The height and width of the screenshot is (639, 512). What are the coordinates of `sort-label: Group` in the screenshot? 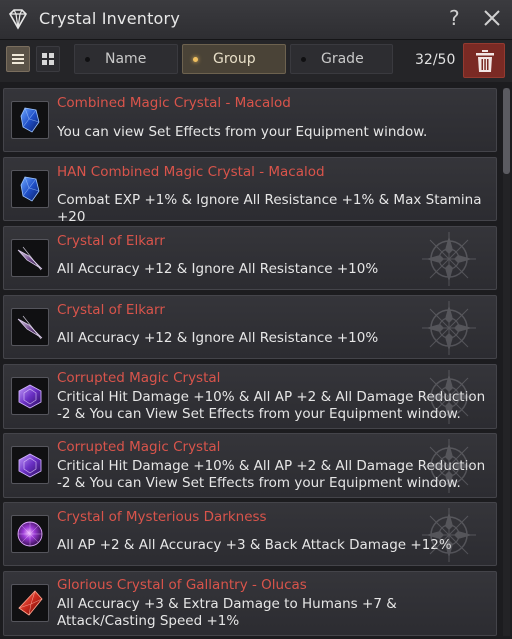 It's located at (234, 59).